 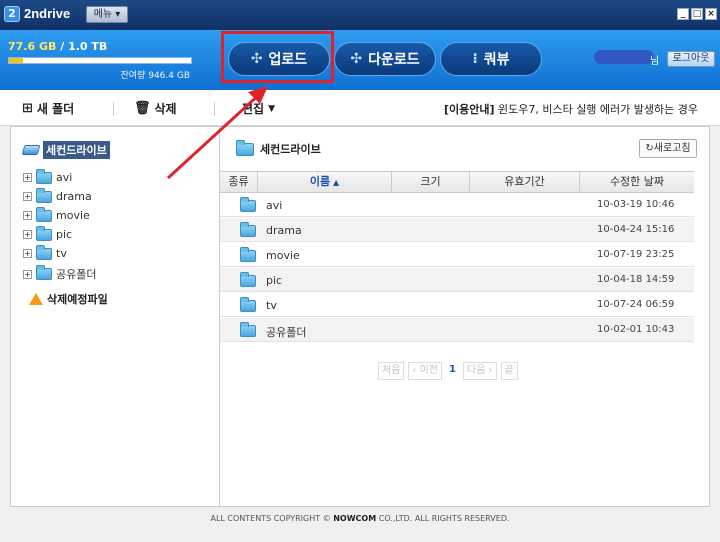 I want to click on footer-brand: NOWCOM, so click(x=355, y=518).